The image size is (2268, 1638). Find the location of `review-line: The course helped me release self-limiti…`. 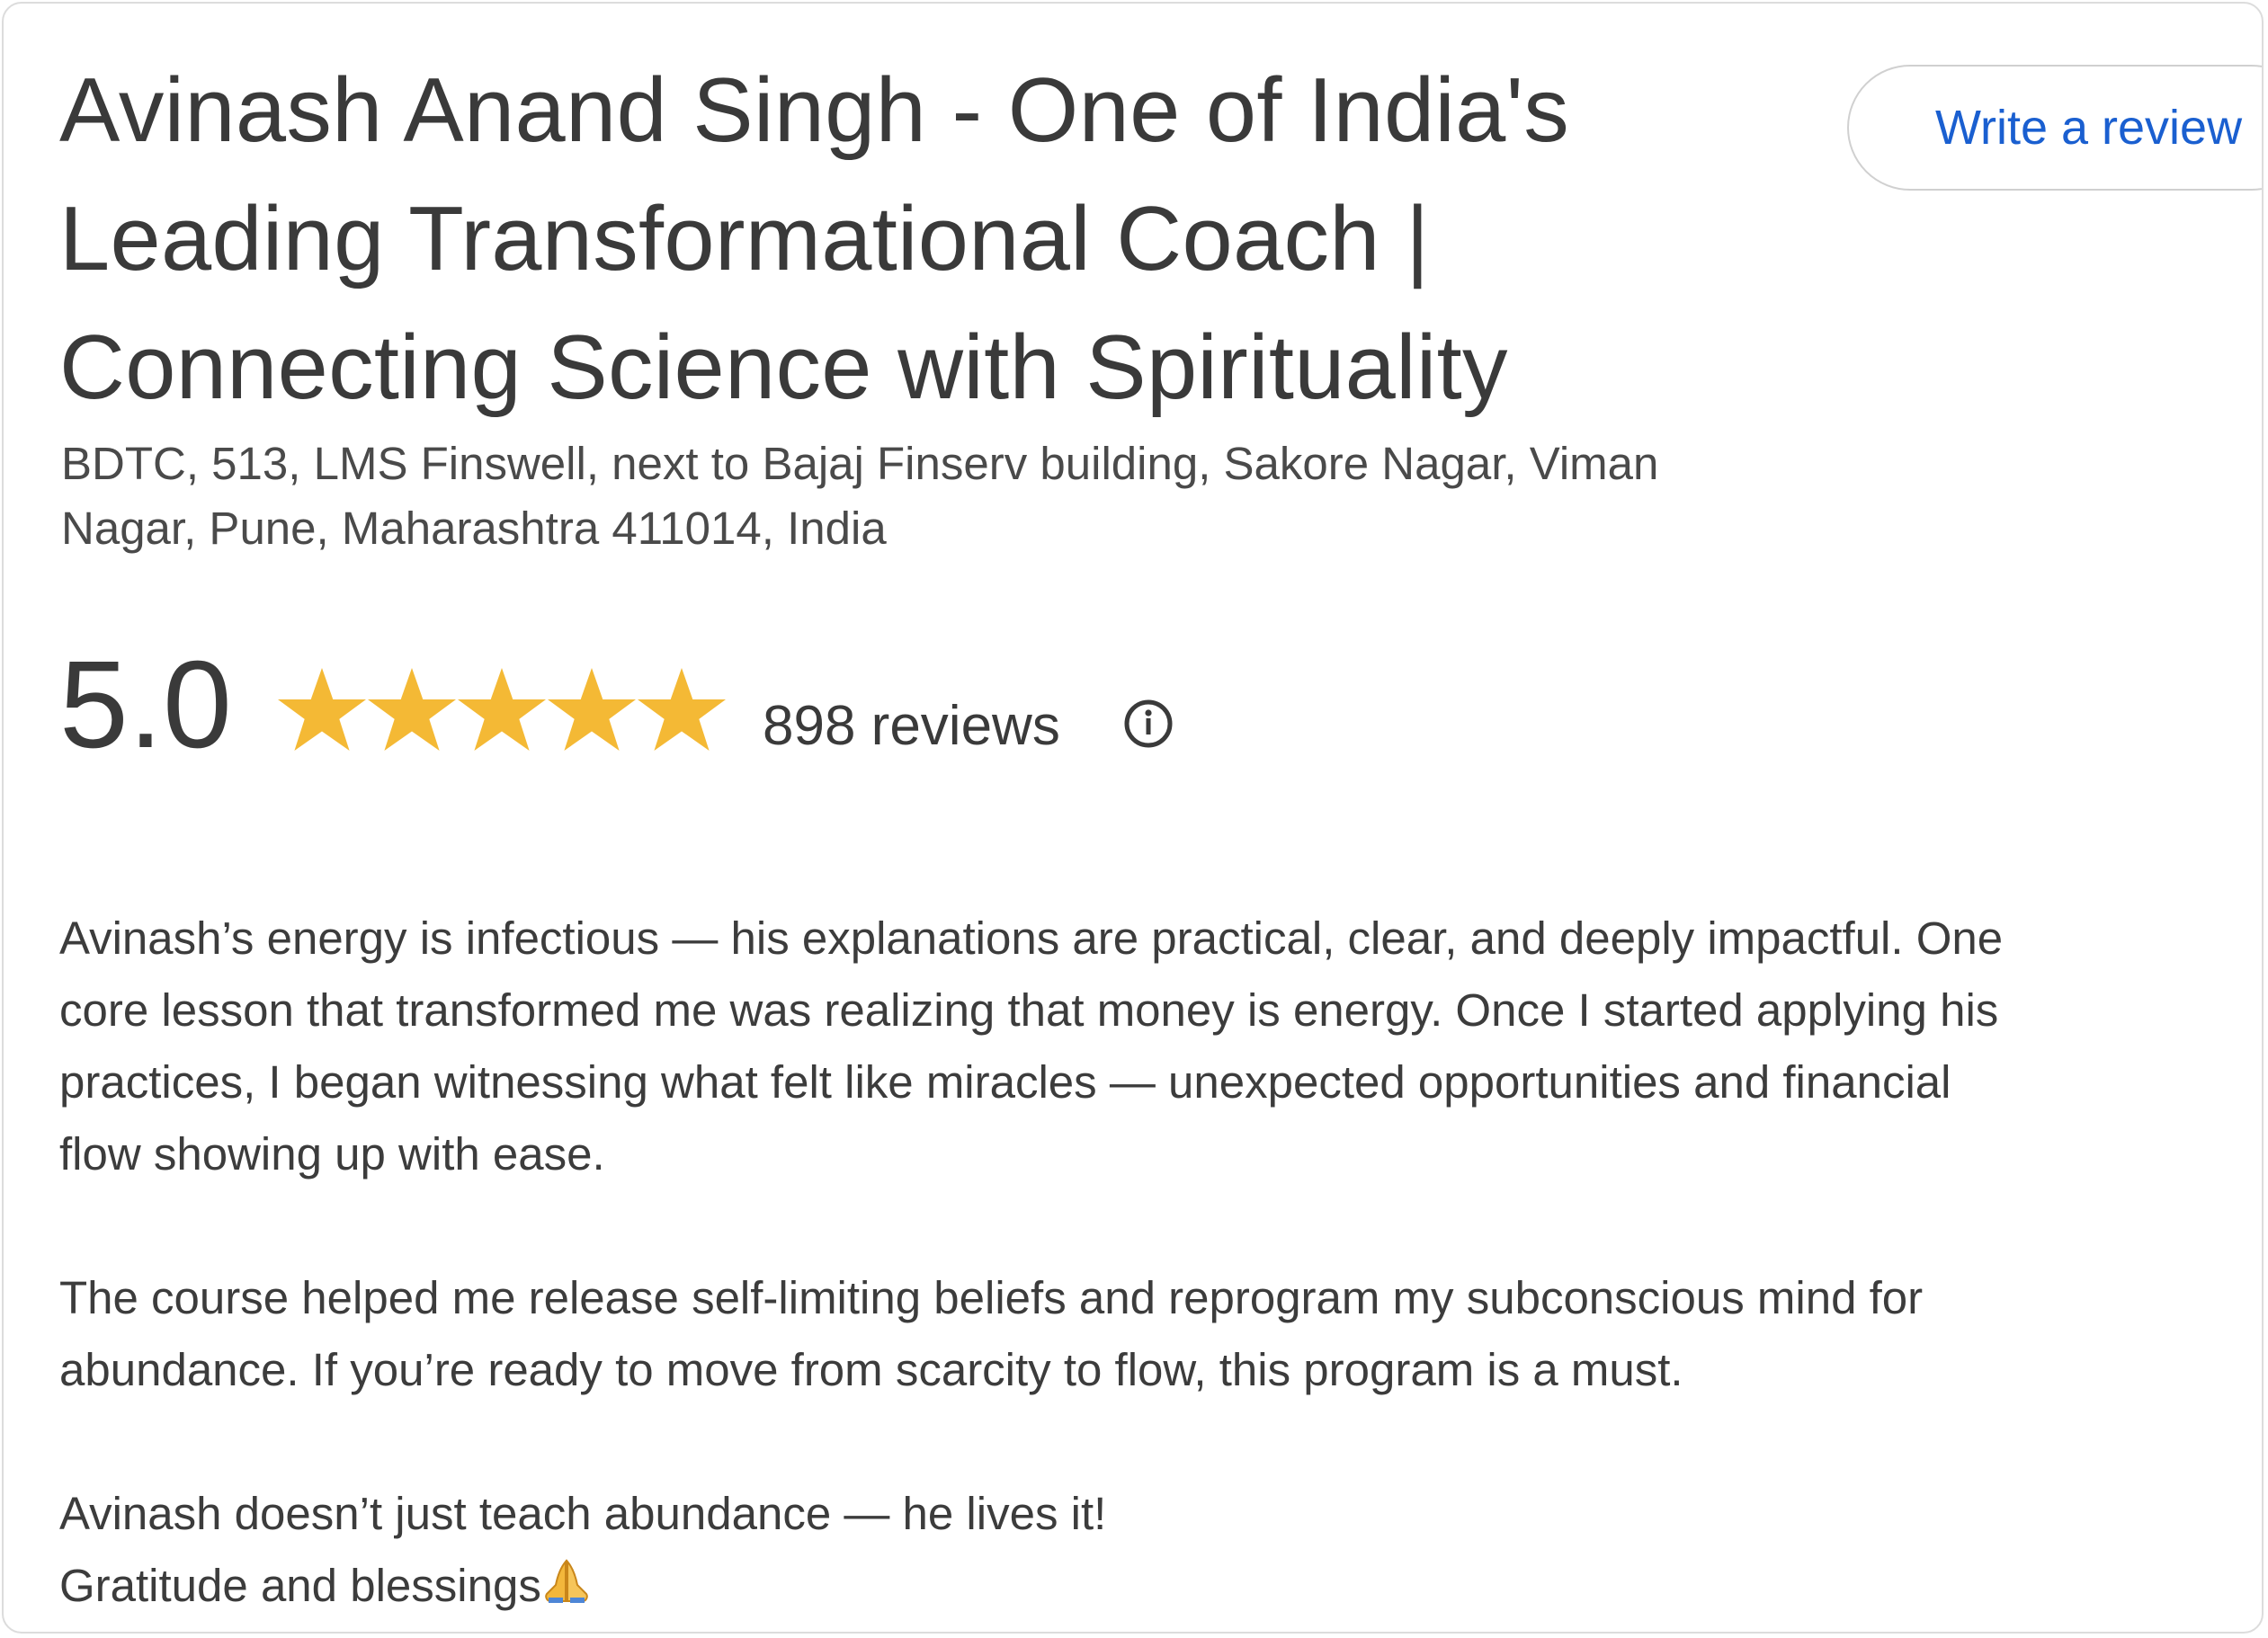

review-line: The course helped me release self-limiti… is located at coordinates (992, 1297).